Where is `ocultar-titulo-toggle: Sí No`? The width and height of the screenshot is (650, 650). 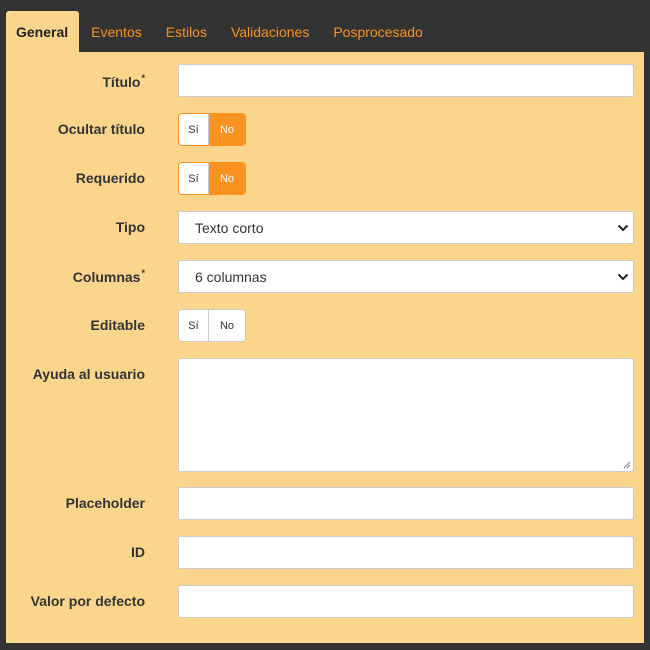 ocultar-titulo-toggle: Sí No is located at coordinates (212, 129).